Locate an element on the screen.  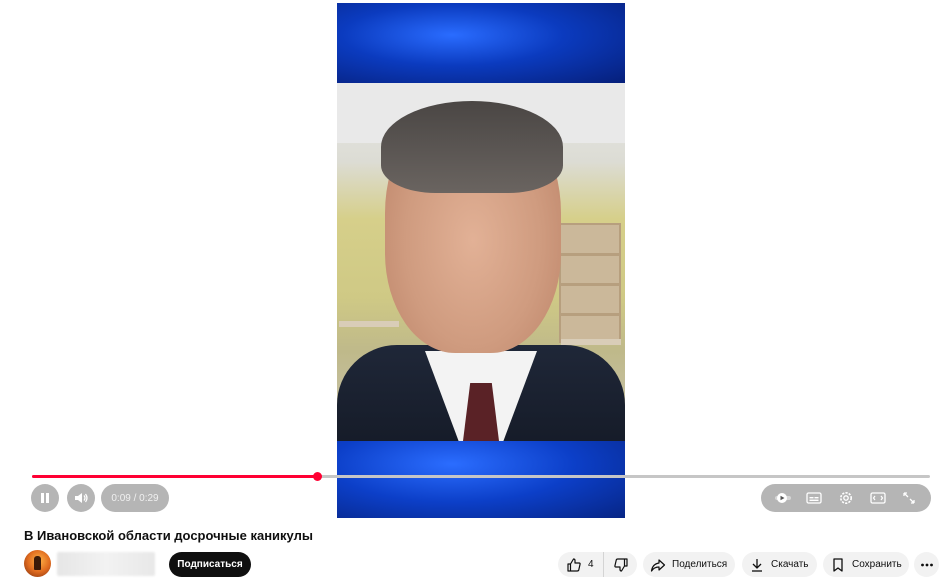
scene-shelf is located at coordinates (590, 283).